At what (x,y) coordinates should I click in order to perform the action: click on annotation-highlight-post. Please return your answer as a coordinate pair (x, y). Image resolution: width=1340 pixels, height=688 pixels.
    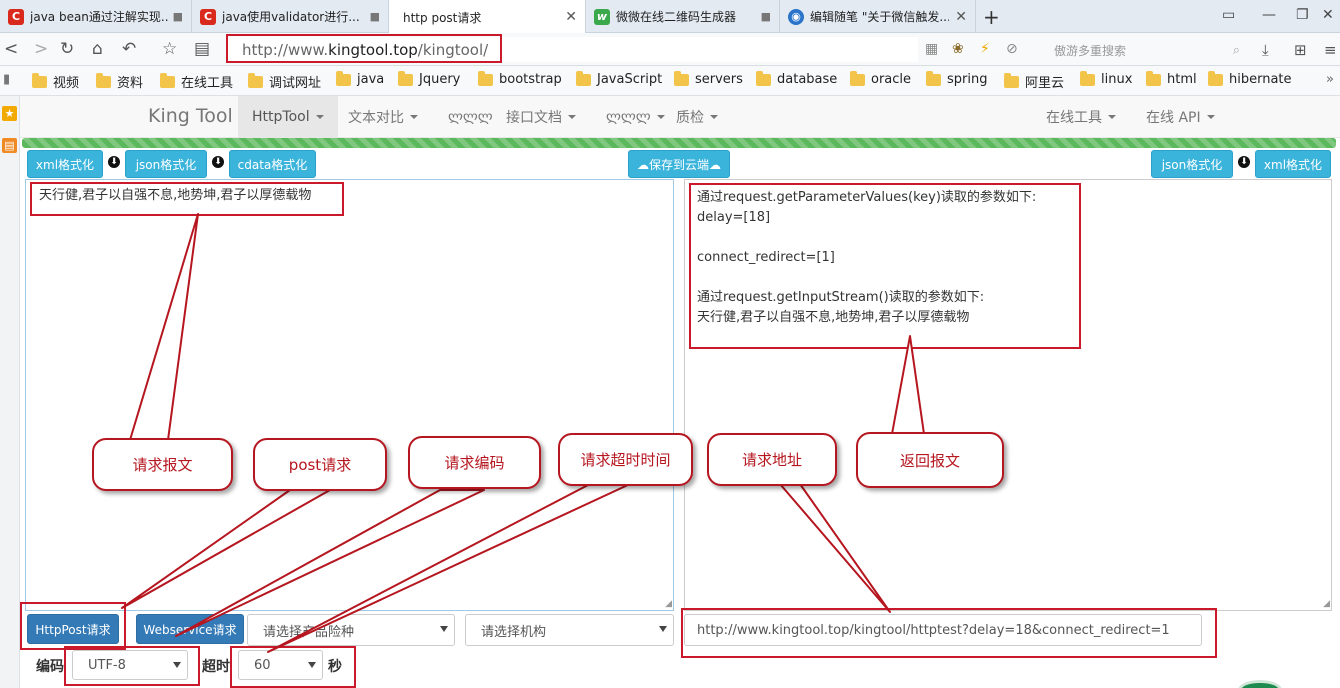
    Looking at the image, I should click on (73, 626).